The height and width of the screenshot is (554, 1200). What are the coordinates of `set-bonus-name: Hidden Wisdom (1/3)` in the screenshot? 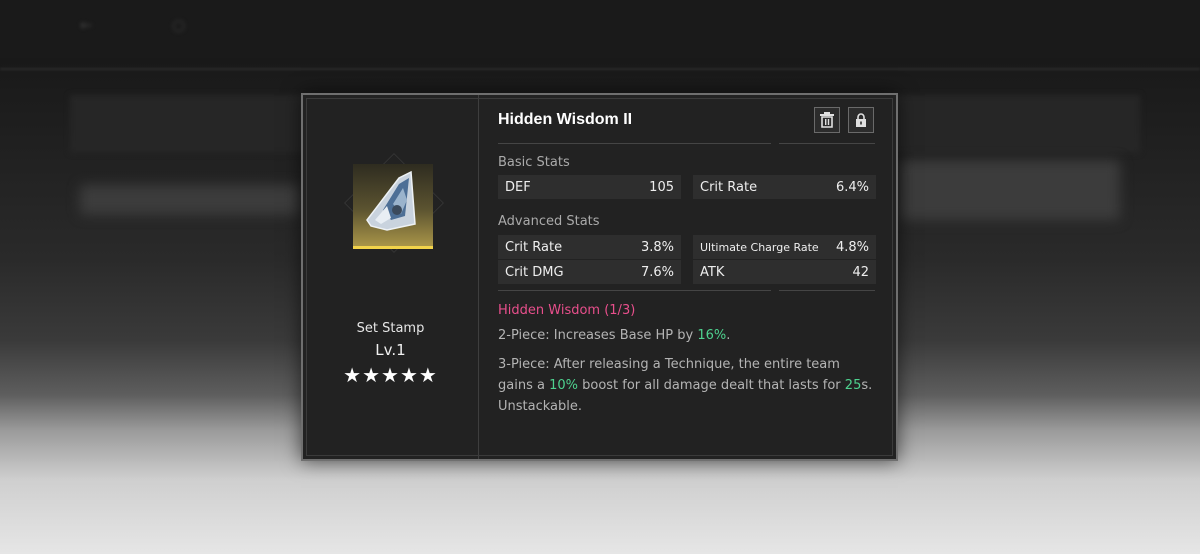 It's located at (567, 310).